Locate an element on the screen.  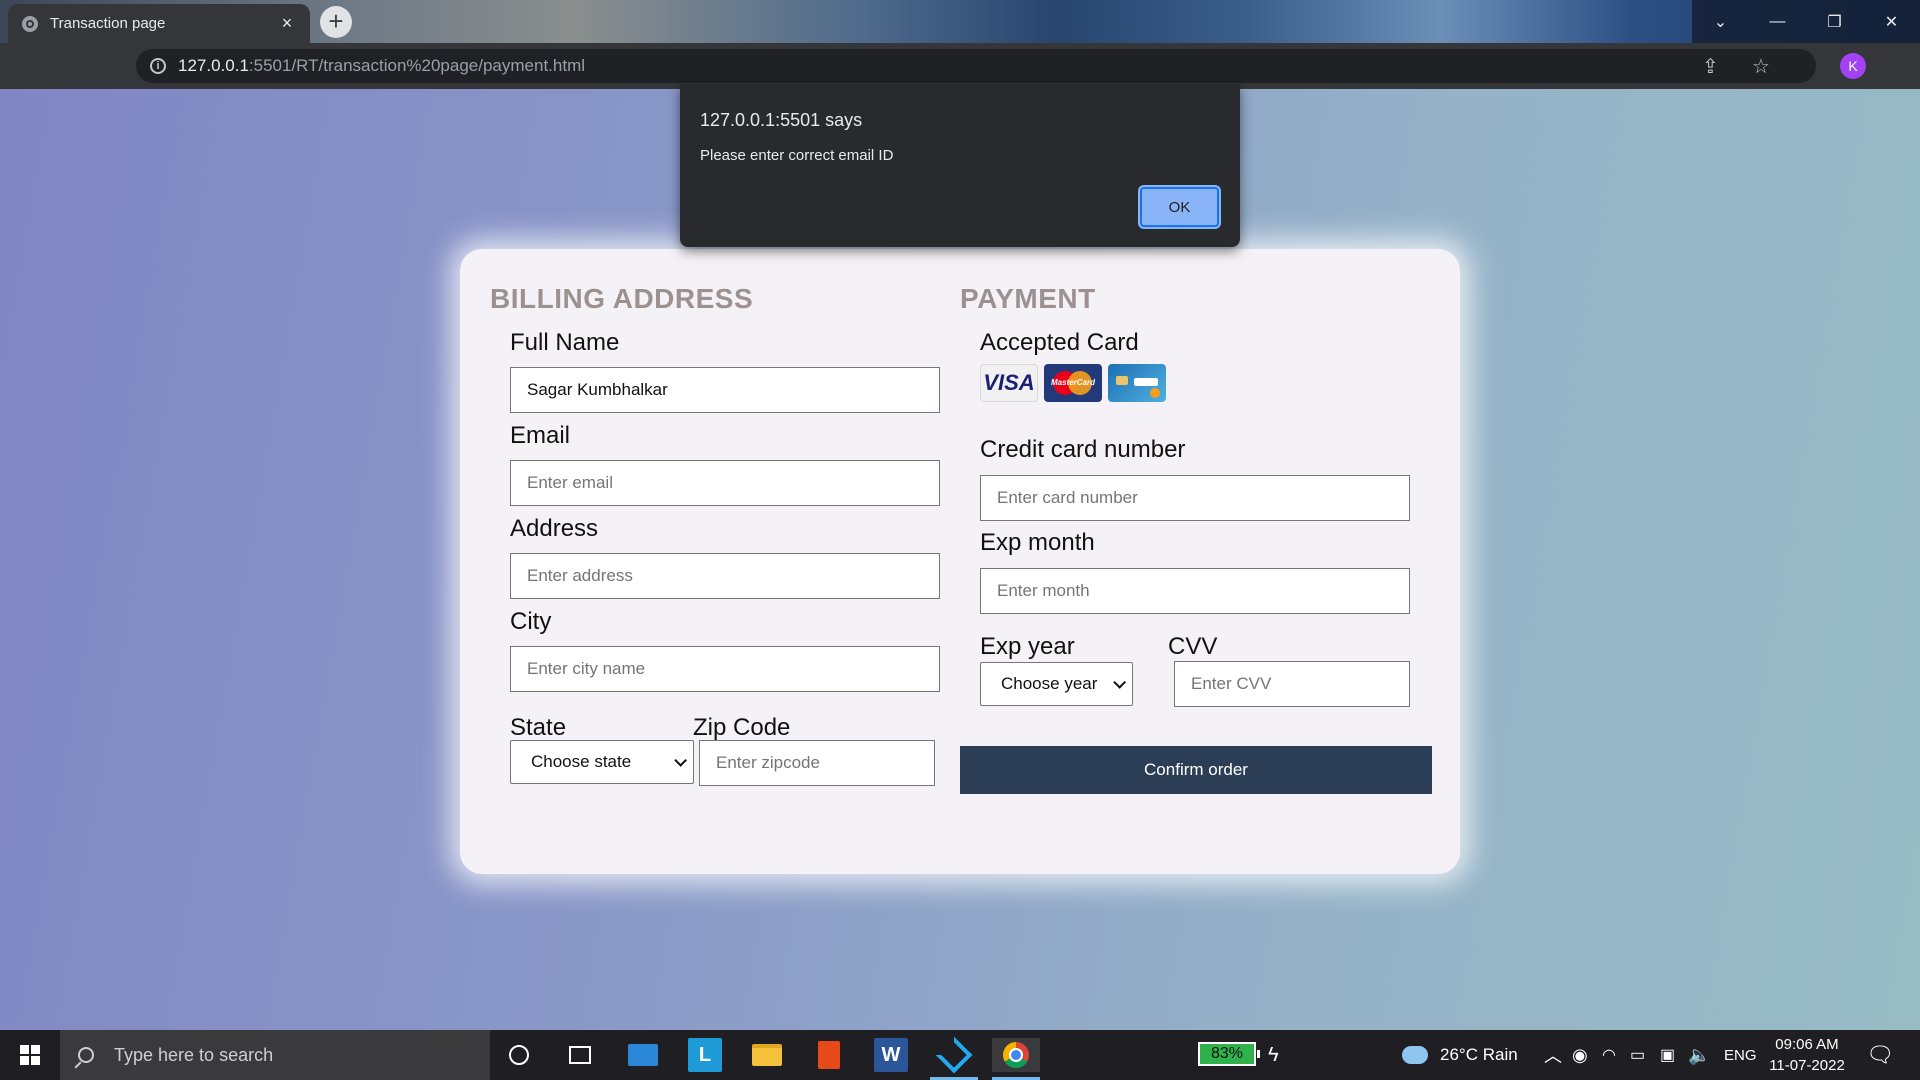
l-app-icon: L is located at coordinates (705, 1055).